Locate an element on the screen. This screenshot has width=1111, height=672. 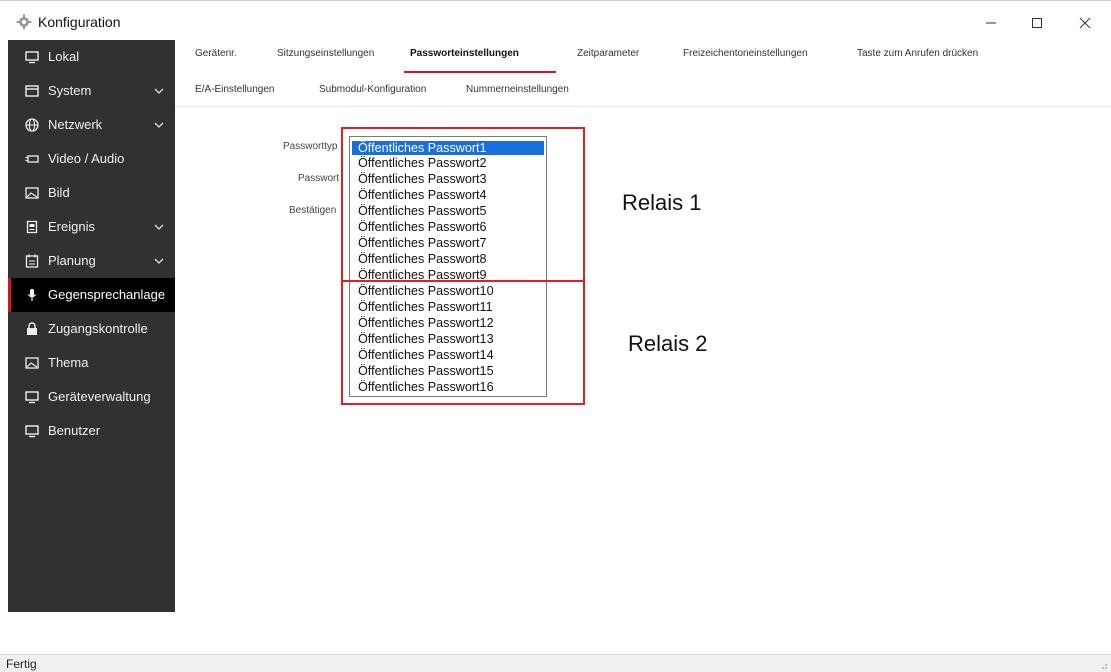
password-label: Passwort is located at coordinates (319, 178).